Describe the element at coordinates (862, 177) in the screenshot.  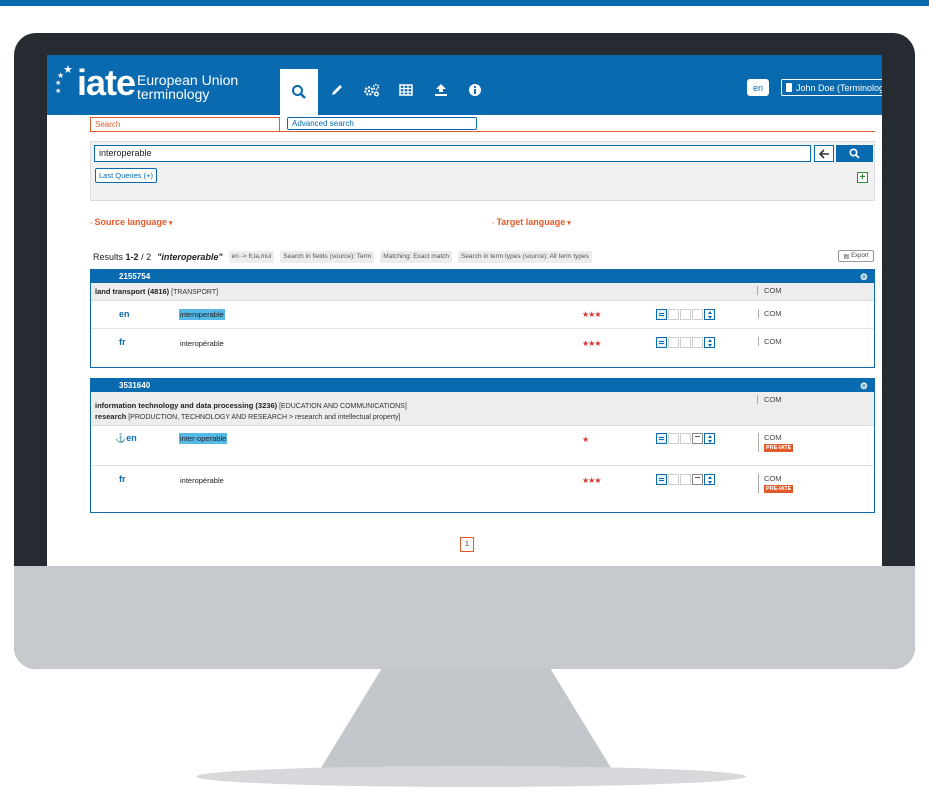
I see `add-filter-button: +` at that location.